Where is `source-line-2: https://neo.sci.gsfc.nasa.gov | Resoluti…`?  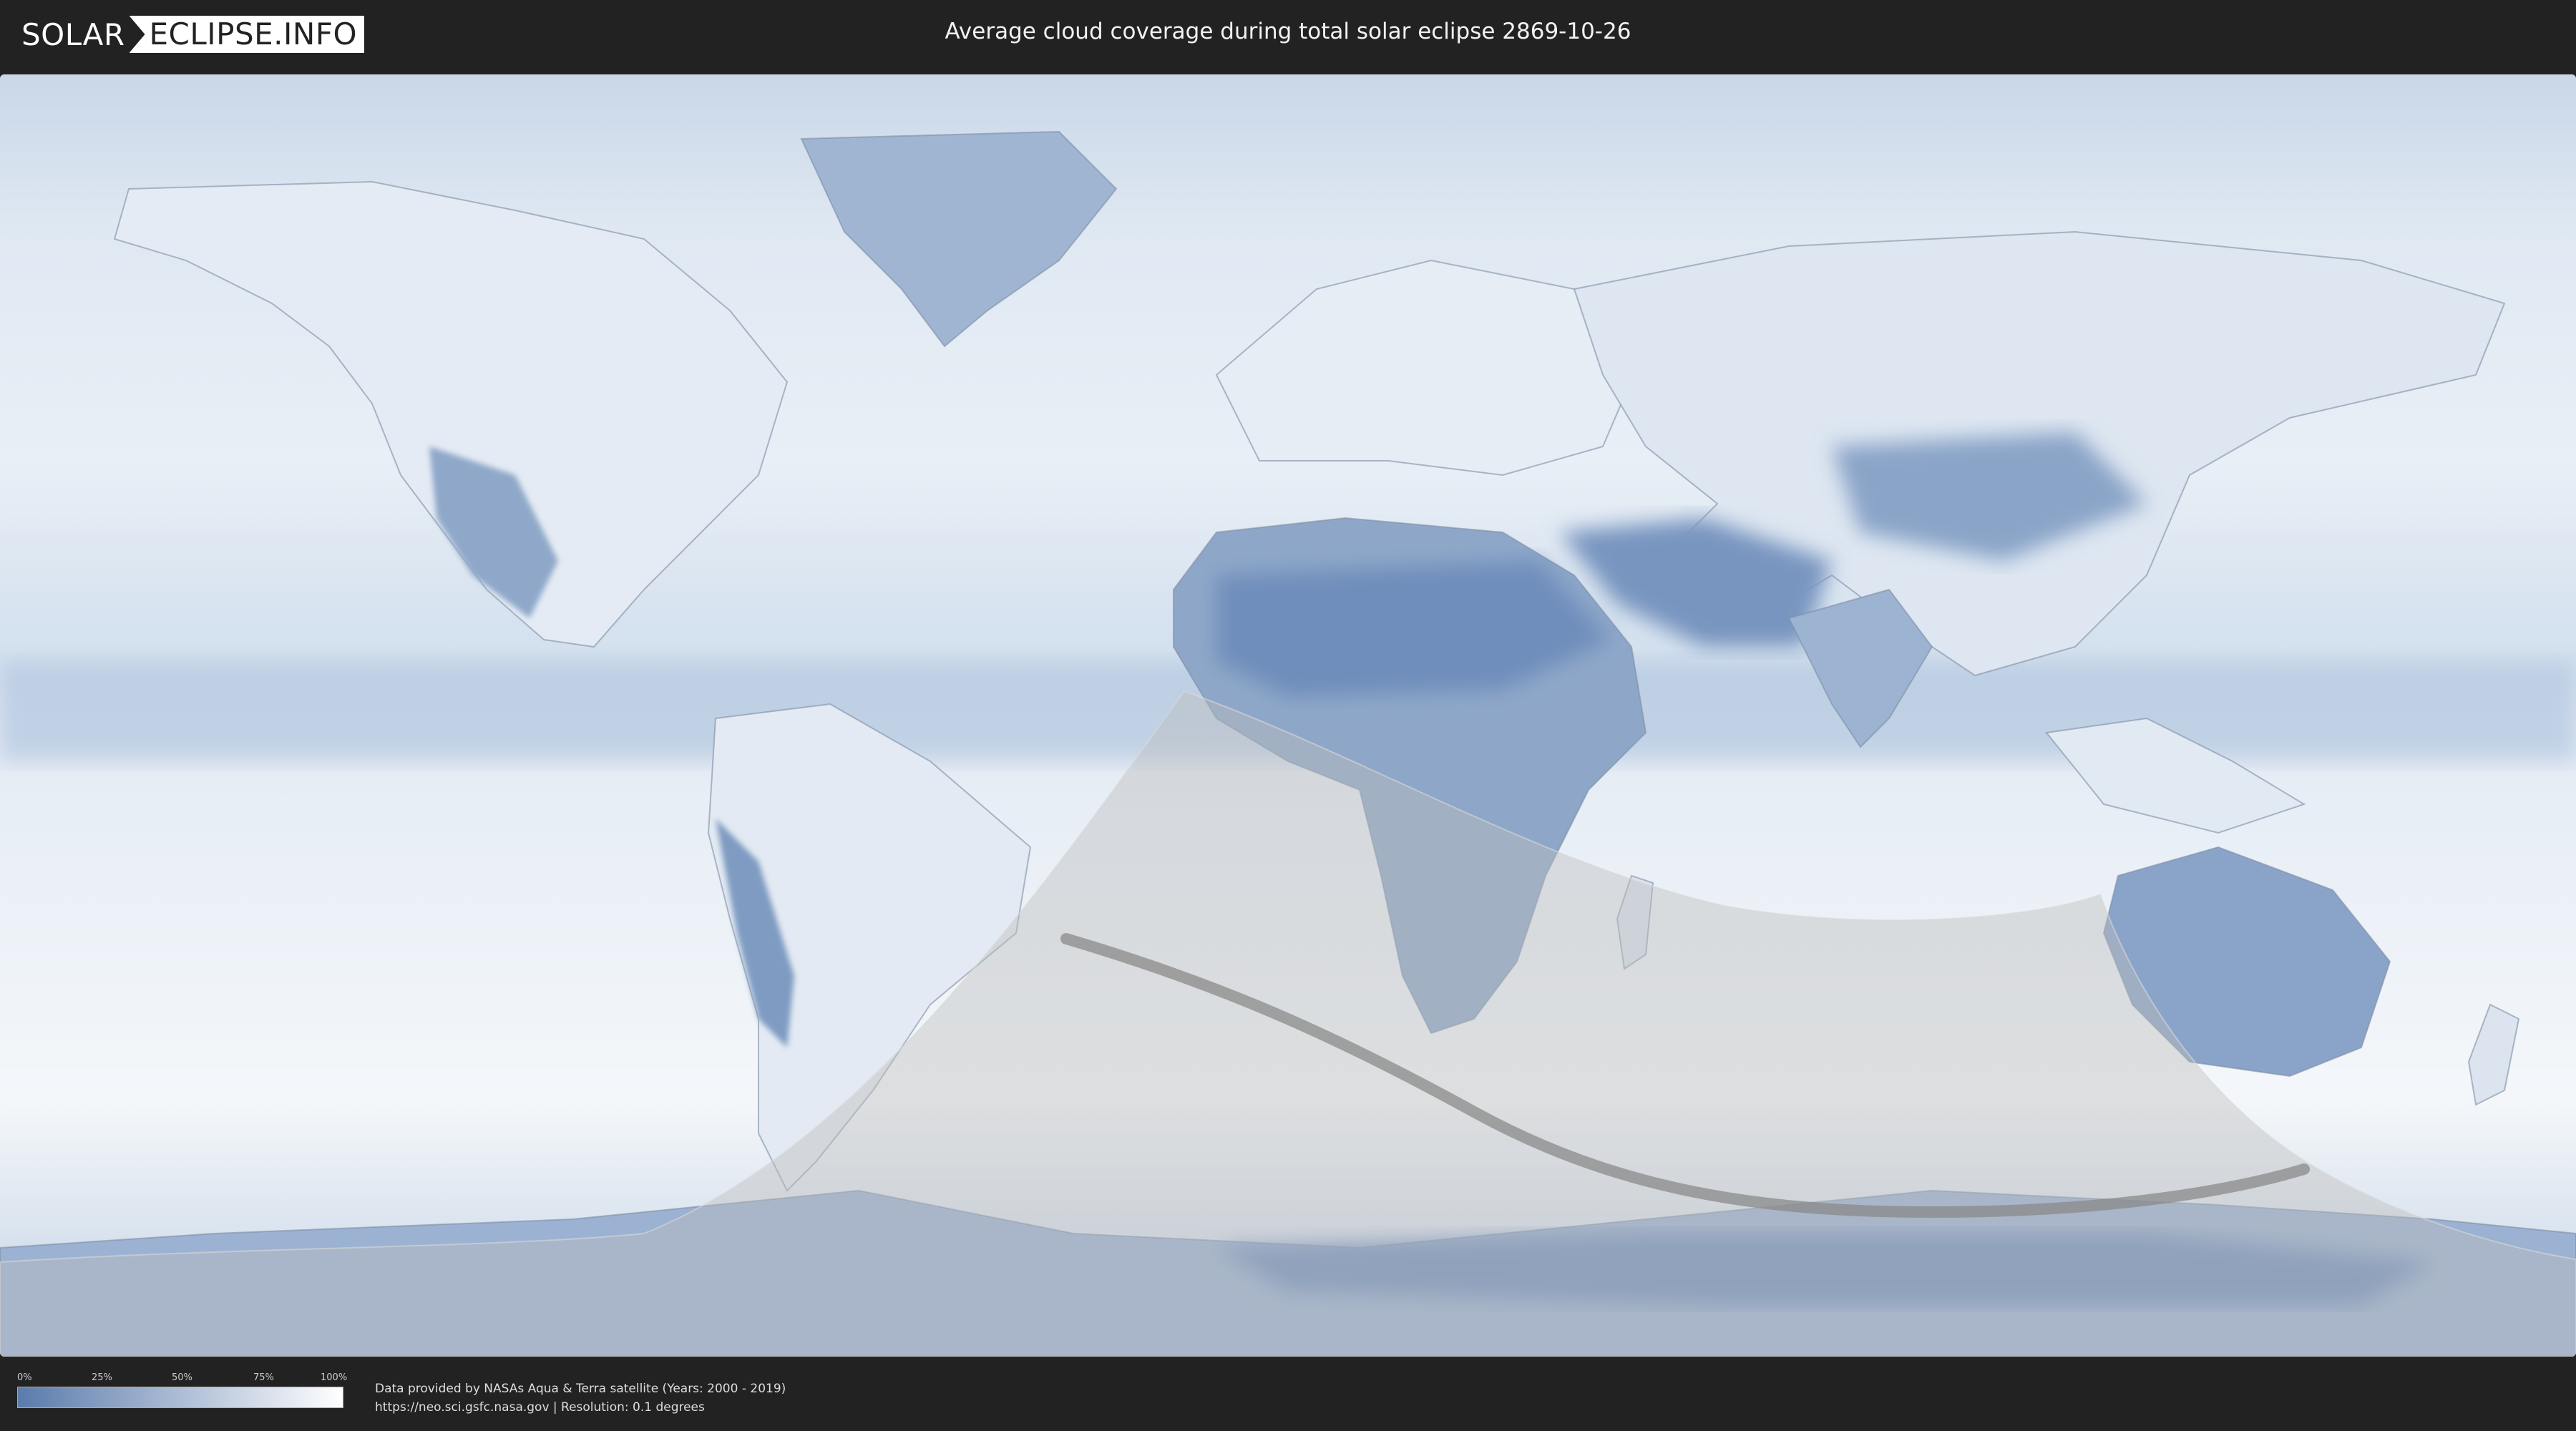 source-line-2: https://neo.sci.gsfc.nasa.gov | Resoluti… is located at coordinates (580, 1407).